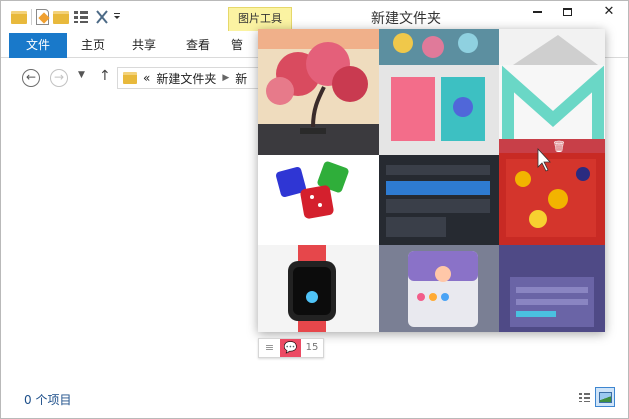 This screenshot has height=419, width=629. I want to click on arrow-left-icon: ←, so click(31, 77).